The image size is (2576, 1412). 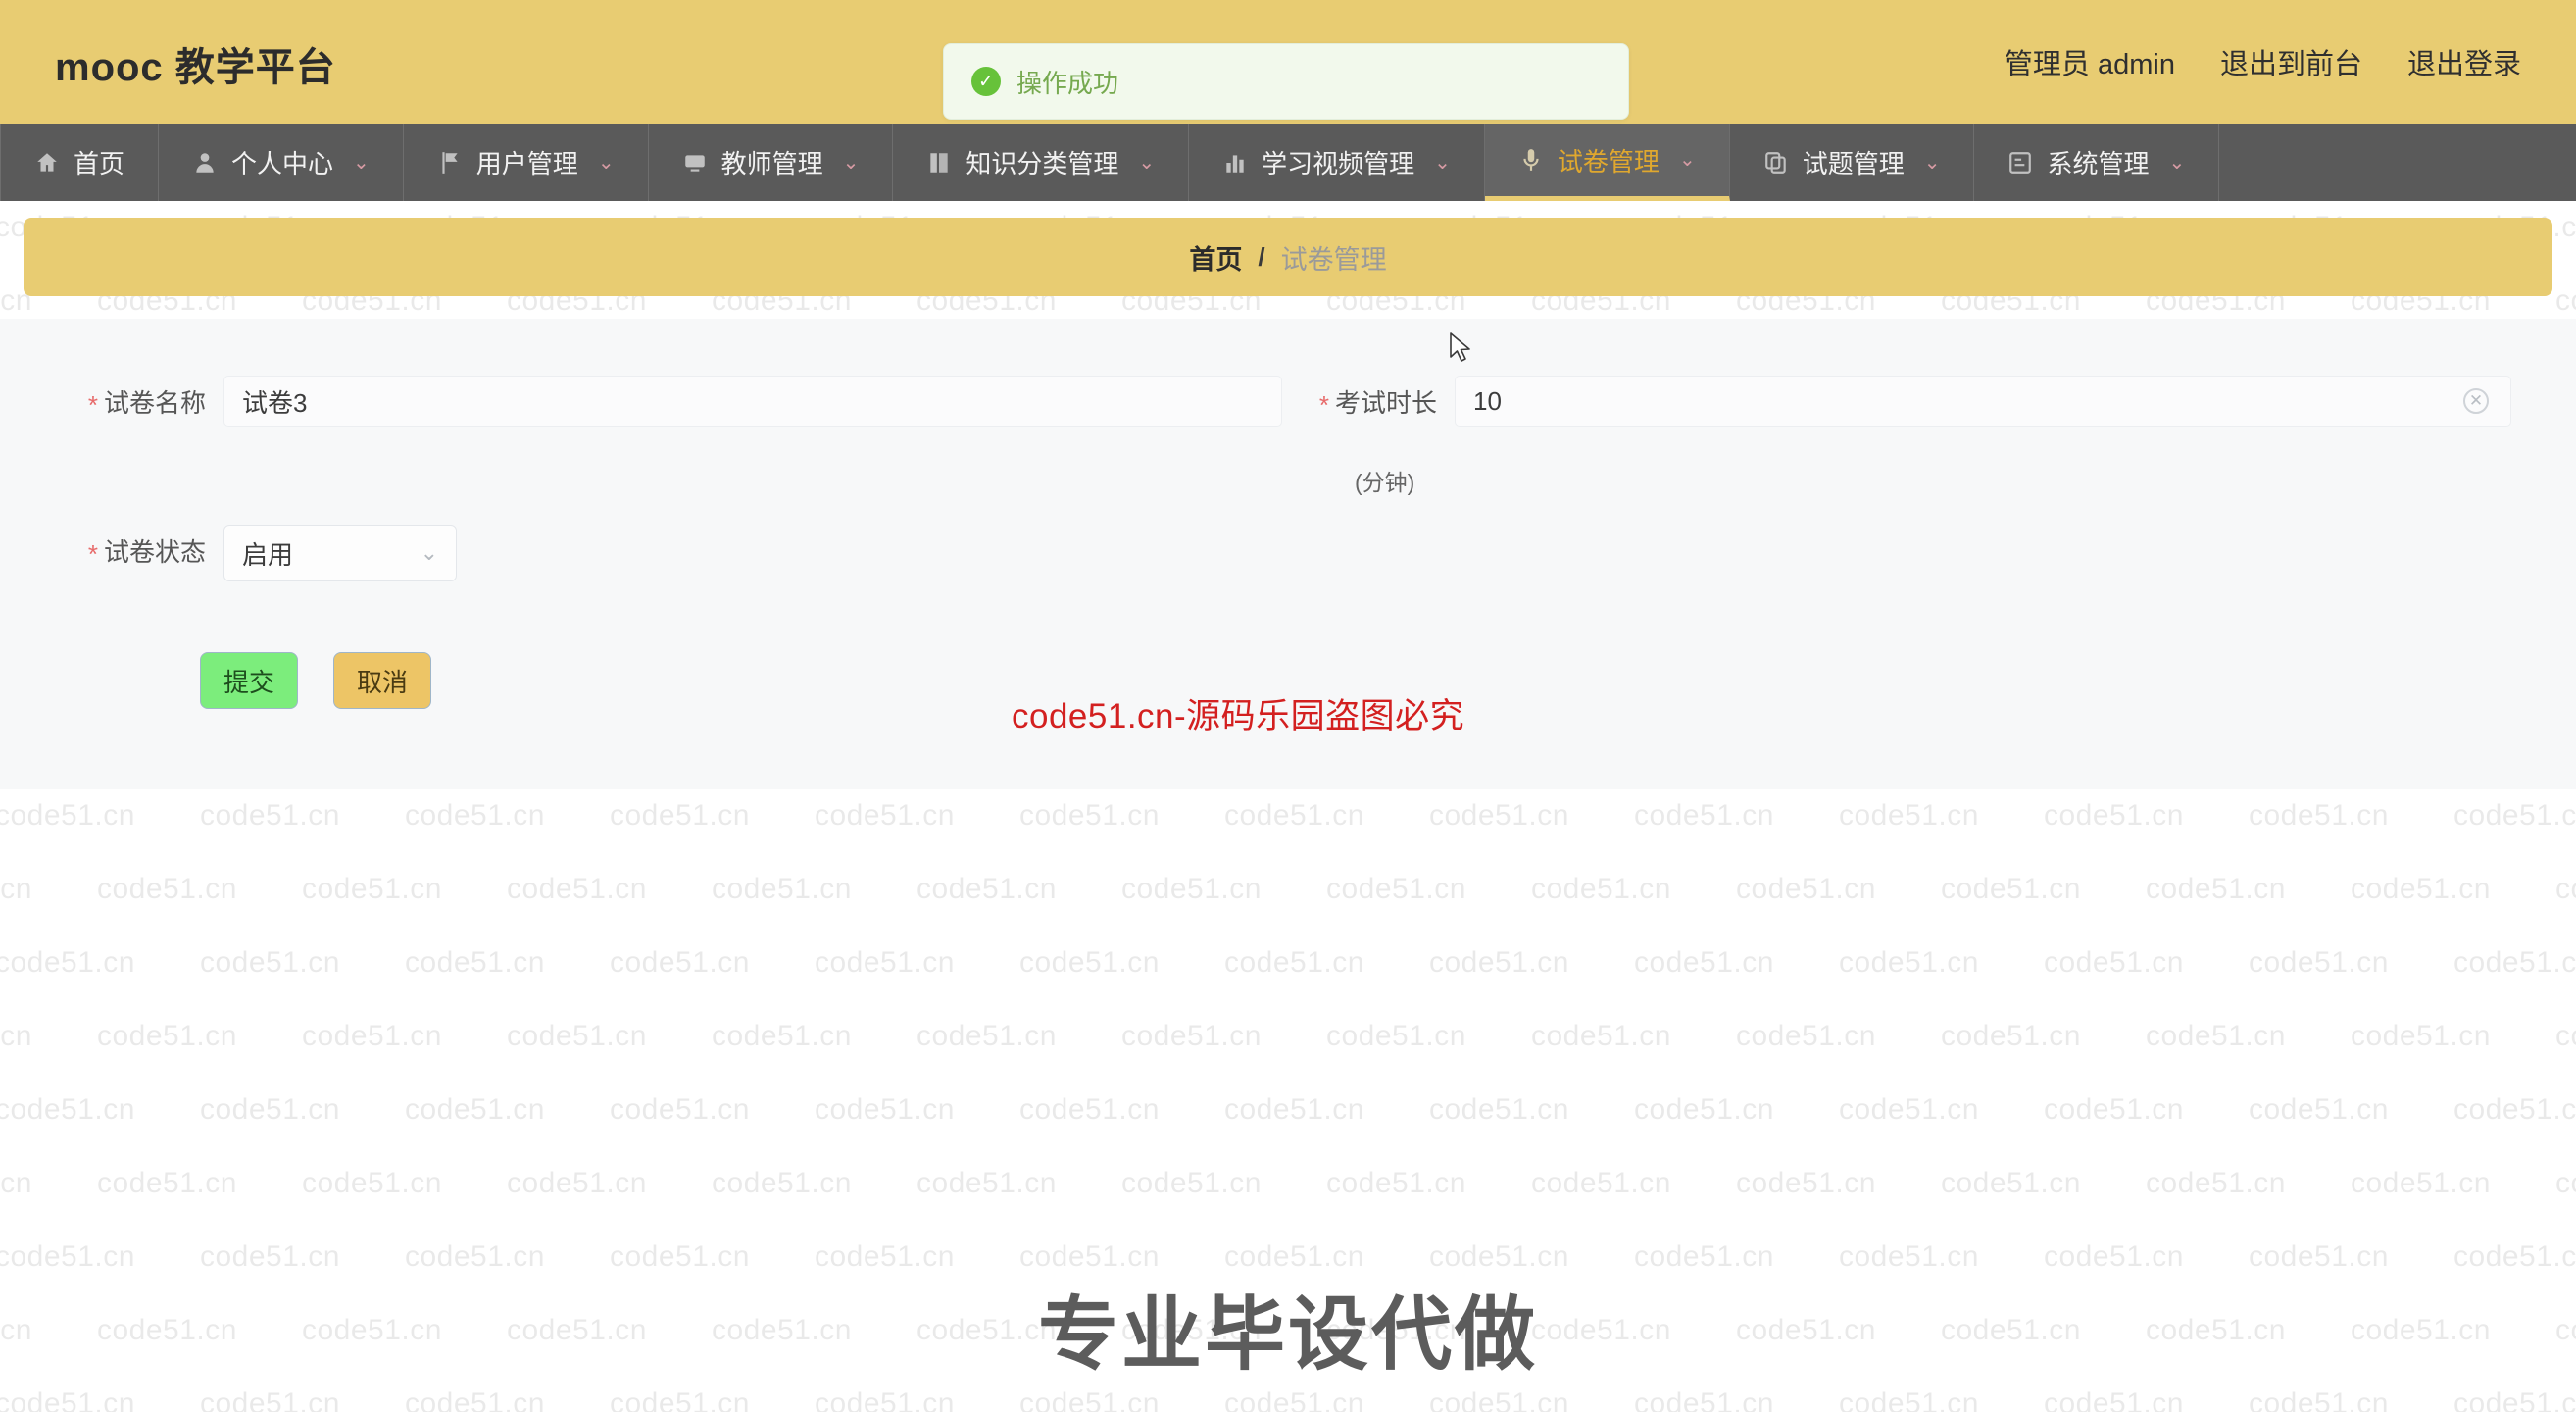 I want to click on nav-label-exam-paper-management: 试卷管理, so click(x=1608, y=161).